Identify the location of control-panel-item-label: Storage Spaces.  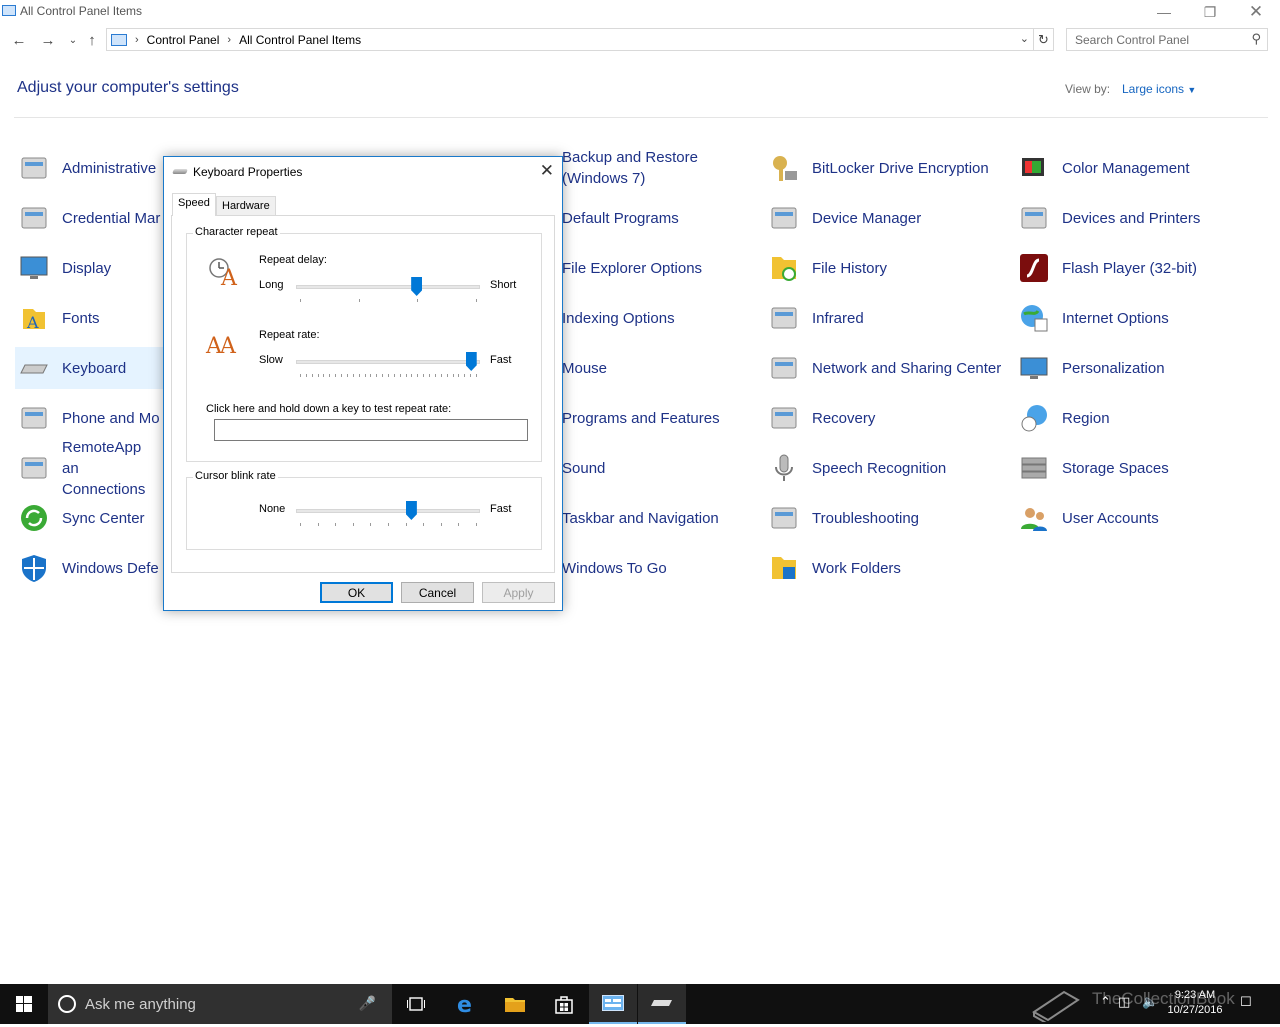
(1115, 468).